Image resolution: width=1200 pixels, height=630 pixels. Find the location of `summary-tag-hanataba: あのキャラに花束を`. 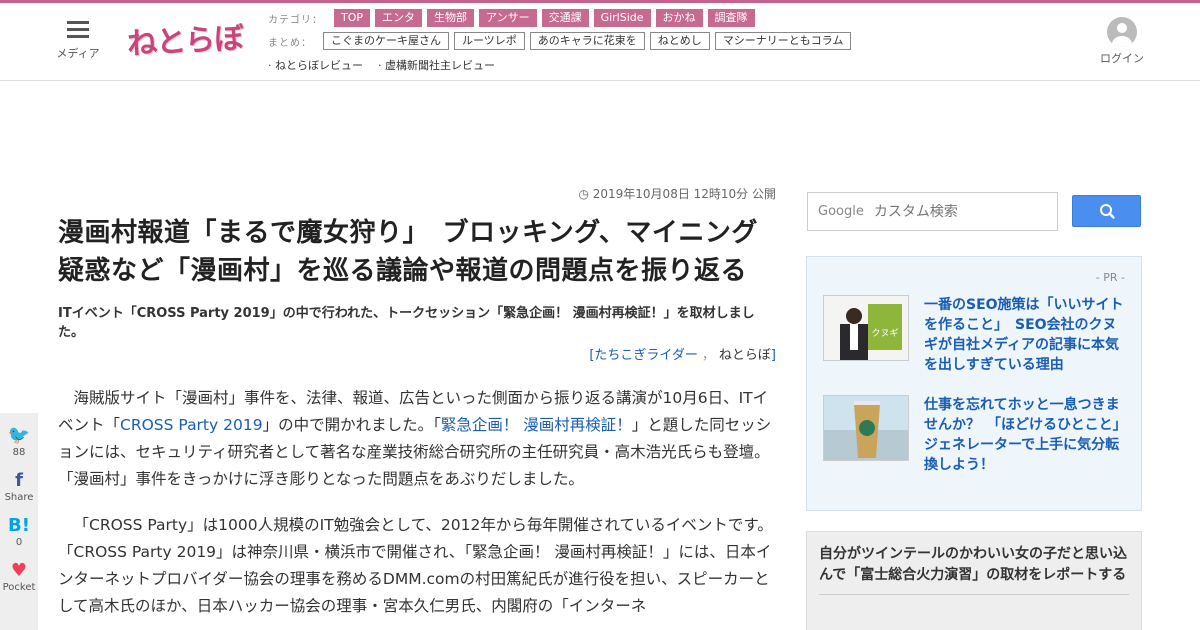

summary-tag-hanataba: あのキャラに花束を is located at coordinates (587, 41).